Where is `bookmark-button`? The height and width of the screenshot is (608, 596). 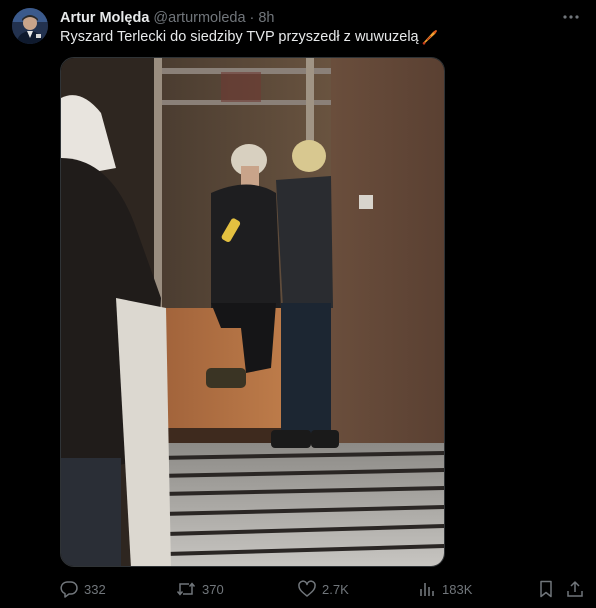 bookmark-button is located at coordinates (546, 589).